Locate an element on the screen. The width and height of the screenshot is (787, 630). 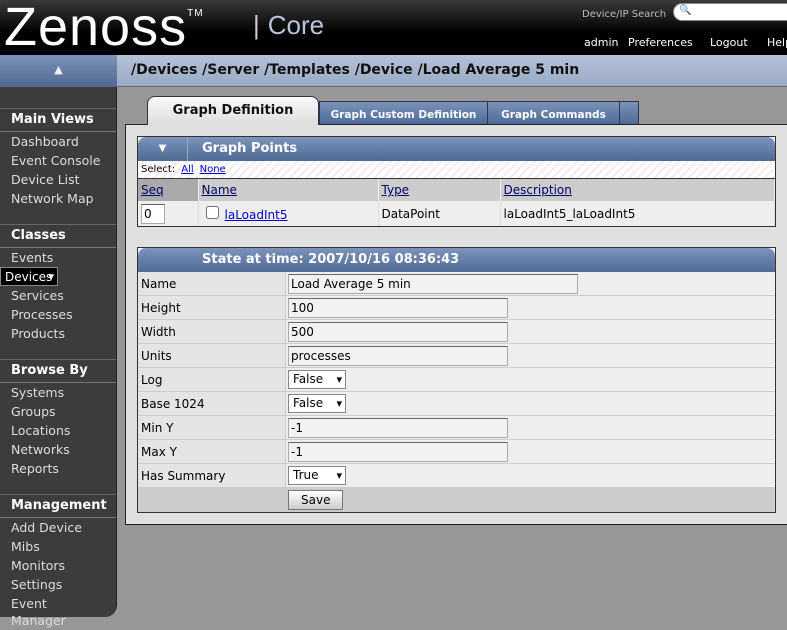
state-title: State at time: 2007/10/16 08:36:43 is located at coordinates (331, 259).